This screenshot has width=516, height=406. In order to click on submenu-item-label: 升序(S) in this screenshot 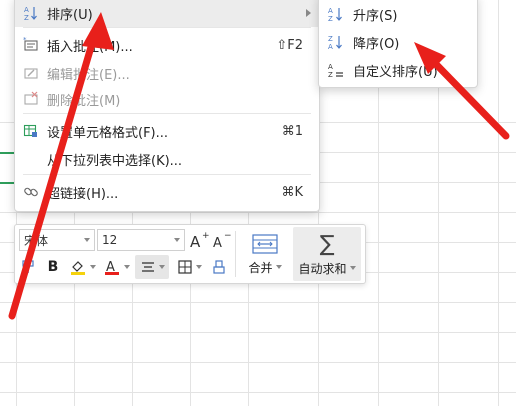, I will do `click(375, 16)`.